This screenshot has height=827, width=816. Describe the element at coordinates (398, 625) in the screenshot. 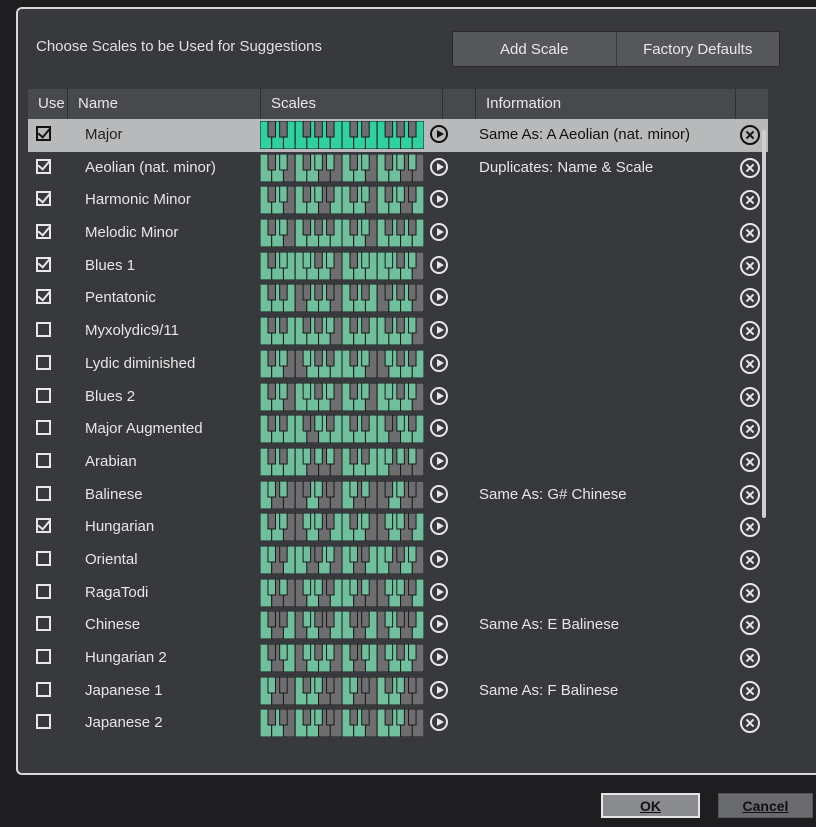

I see `table-row: Chinese Same As: E Balinese` at that location.